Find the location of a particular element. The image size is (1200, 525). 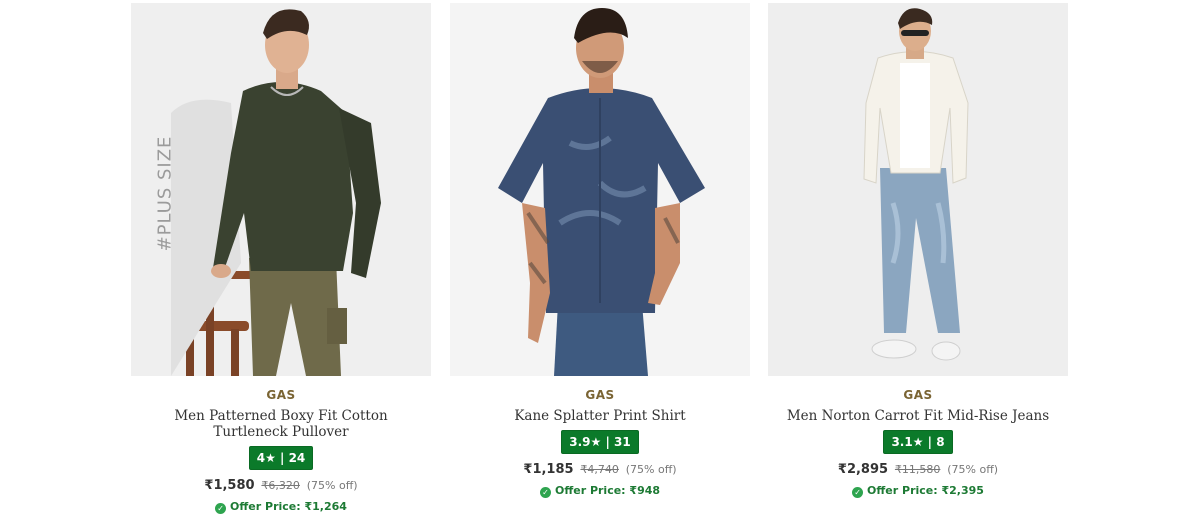

offer-price-row: ✓ Offer Price: ₹2,395 is located at coordinates (918, 491).